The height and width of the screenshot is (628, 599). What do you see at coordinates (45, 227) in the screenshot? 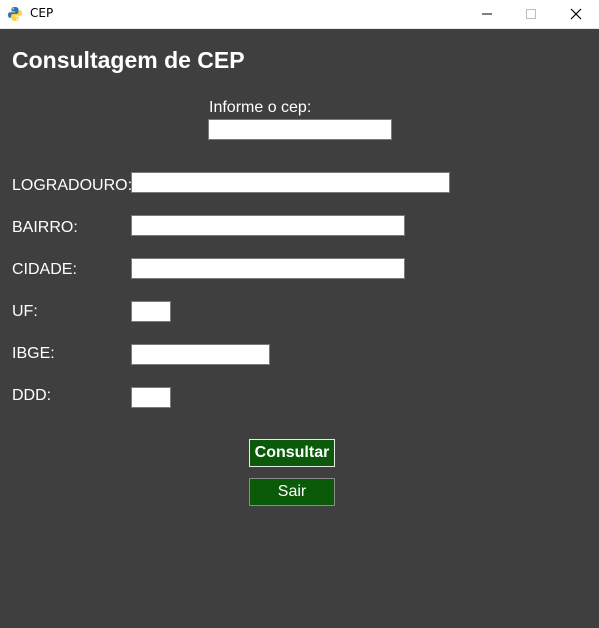
I see `bairro-label: BAIRRO:` at bounding box center [45, 227].